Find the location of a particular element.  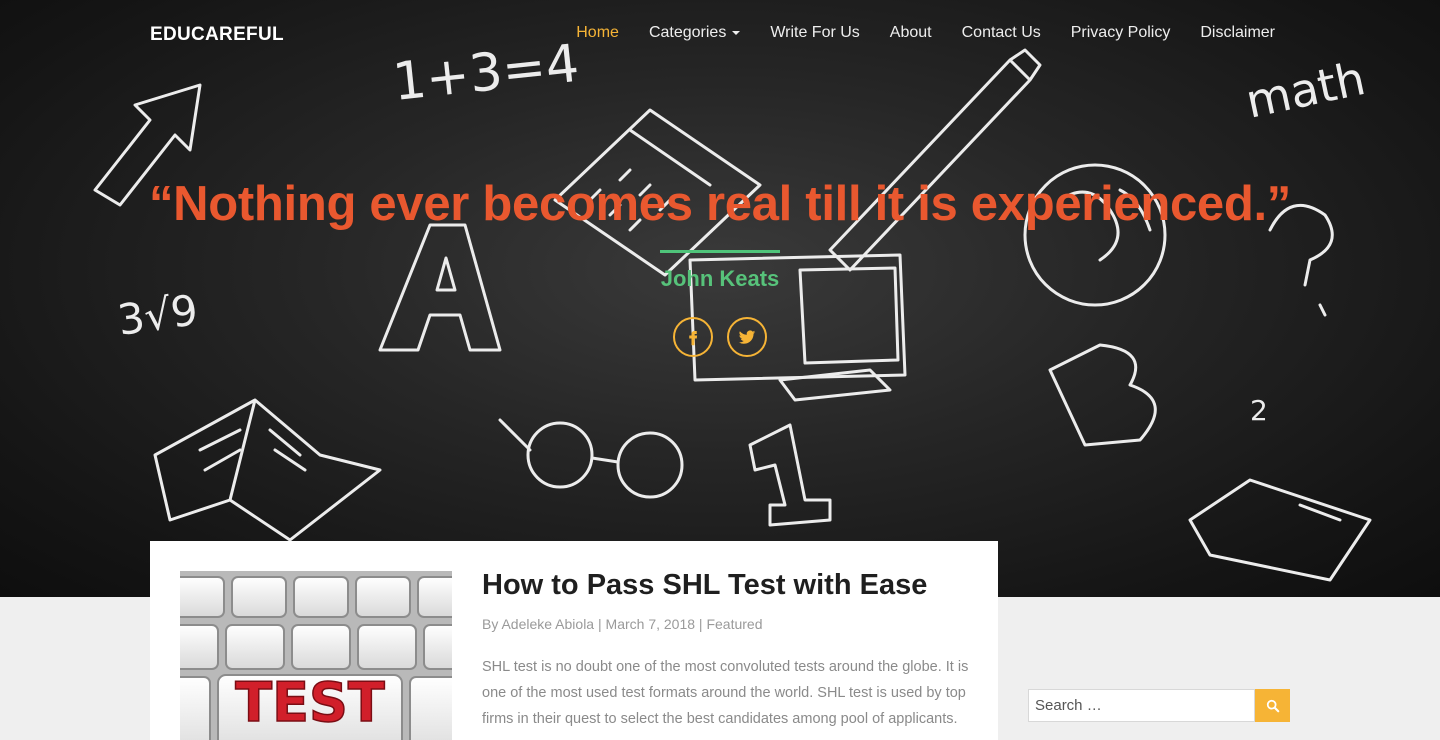

twitter-icon is located at coordinates (747, 337).